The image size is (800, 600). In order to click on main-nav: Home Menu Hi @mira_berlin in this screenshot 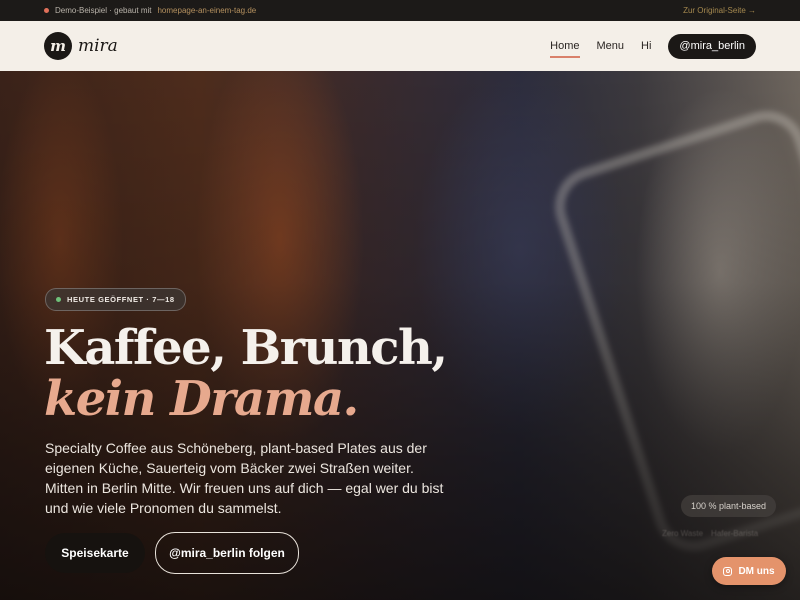, I will do `click(644, 46)`.